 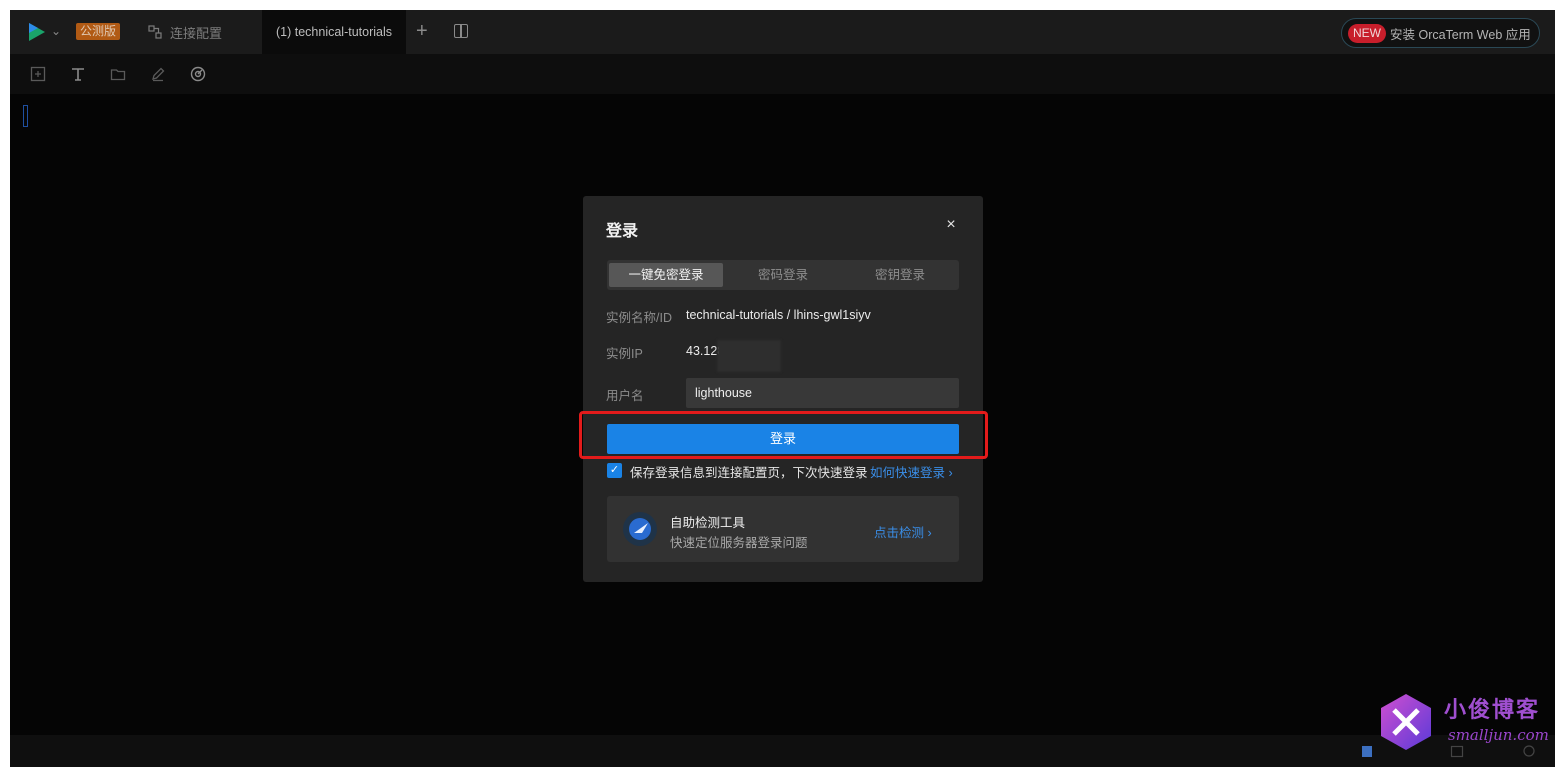 What do you see at coordinates (198, 74) in the screenshot?
I see `gauge-icon` at bounding box center [198, 74].